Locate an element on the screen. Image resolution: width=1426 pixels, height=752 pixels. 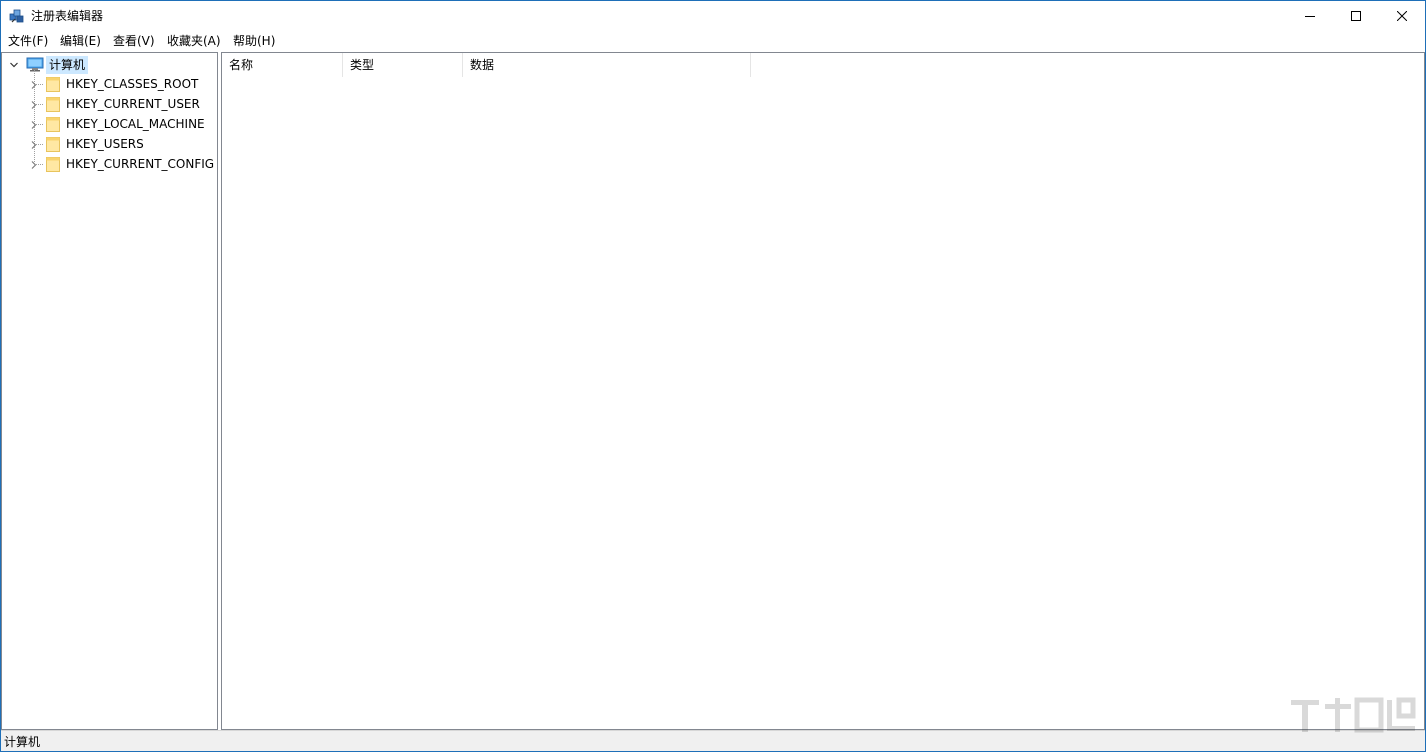
tree-node-label: HKEY_CURRENT_USER is located at coordinates (133, 104).